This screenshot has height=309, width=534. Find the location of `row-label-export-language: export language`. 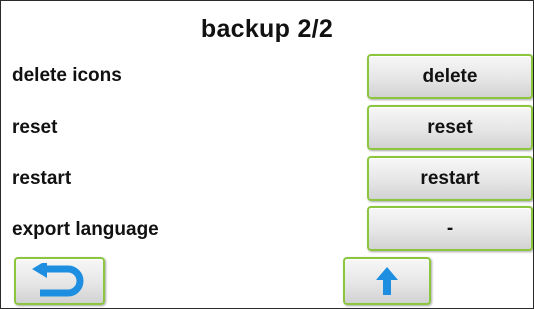

row-label-export-language: export language is located at coordinates (85, 229).